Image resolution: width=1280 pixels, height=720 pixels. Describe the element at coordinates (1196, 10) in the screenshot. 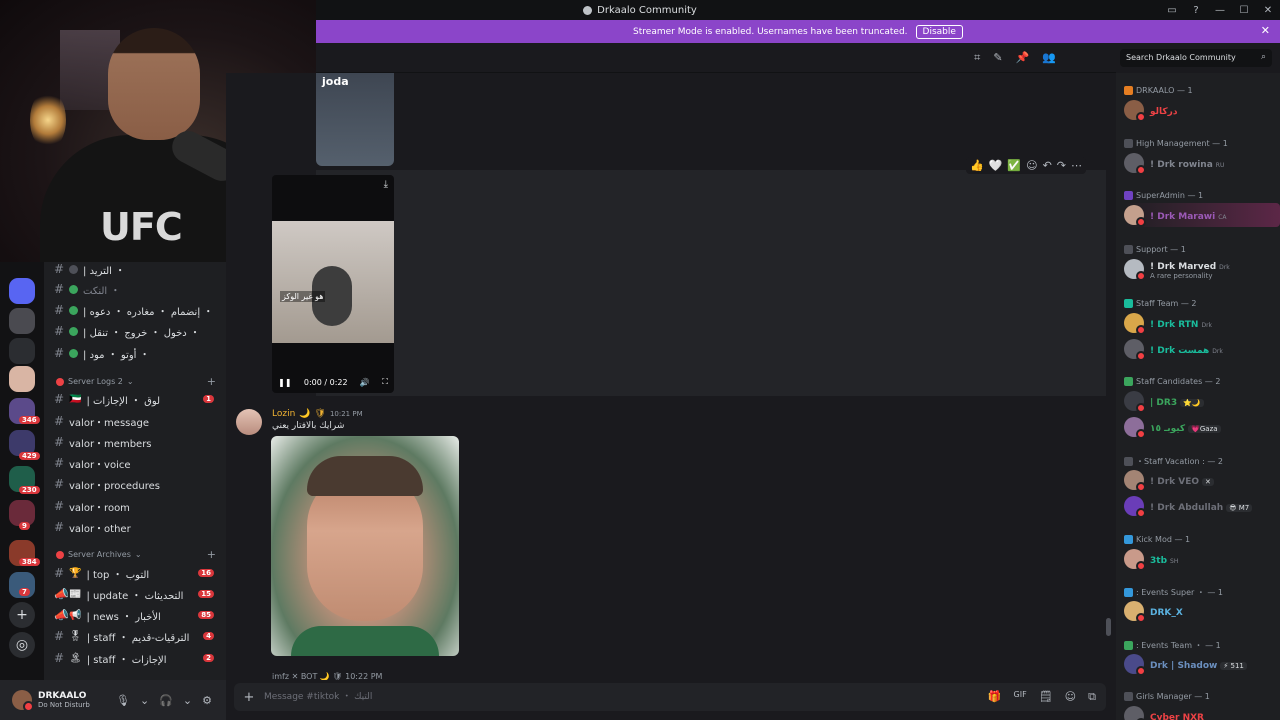

I see `help-icon: ?` at that location.